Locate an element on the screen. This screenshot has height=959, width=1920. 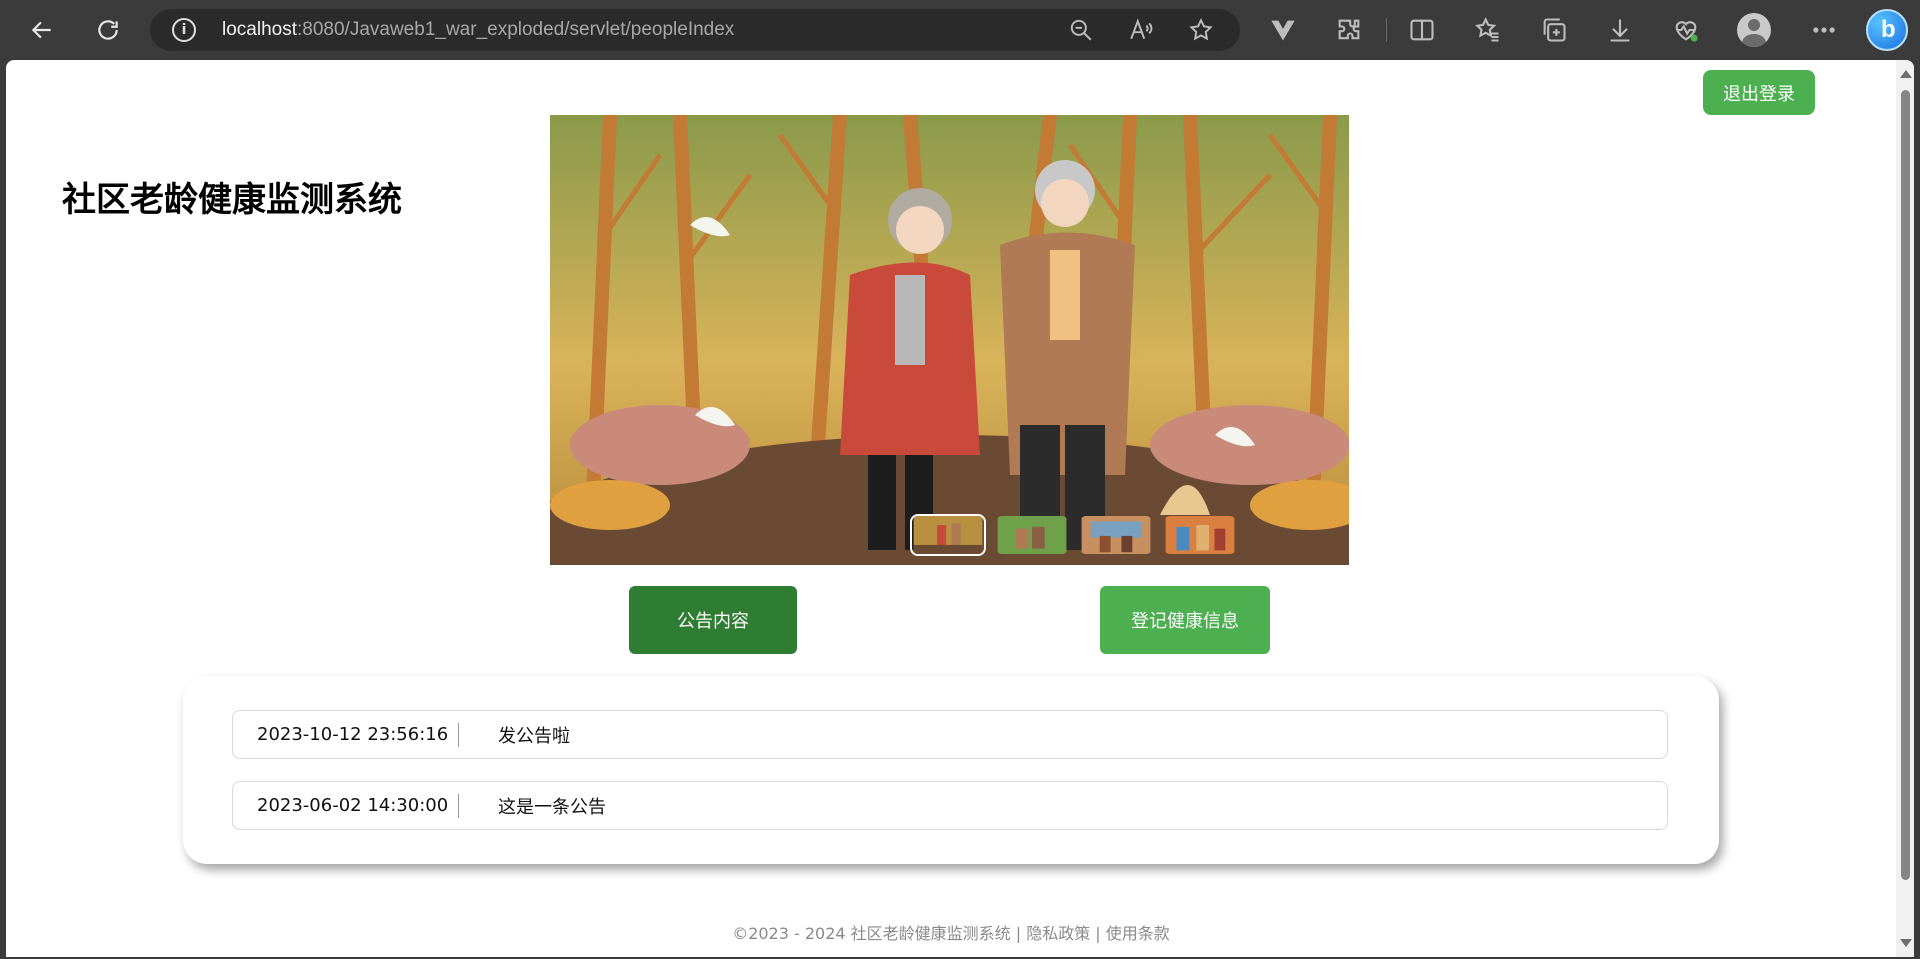
notice-item: 2023-10-12 23:56:16 发公告啦 is located at coordinates (950, 734).